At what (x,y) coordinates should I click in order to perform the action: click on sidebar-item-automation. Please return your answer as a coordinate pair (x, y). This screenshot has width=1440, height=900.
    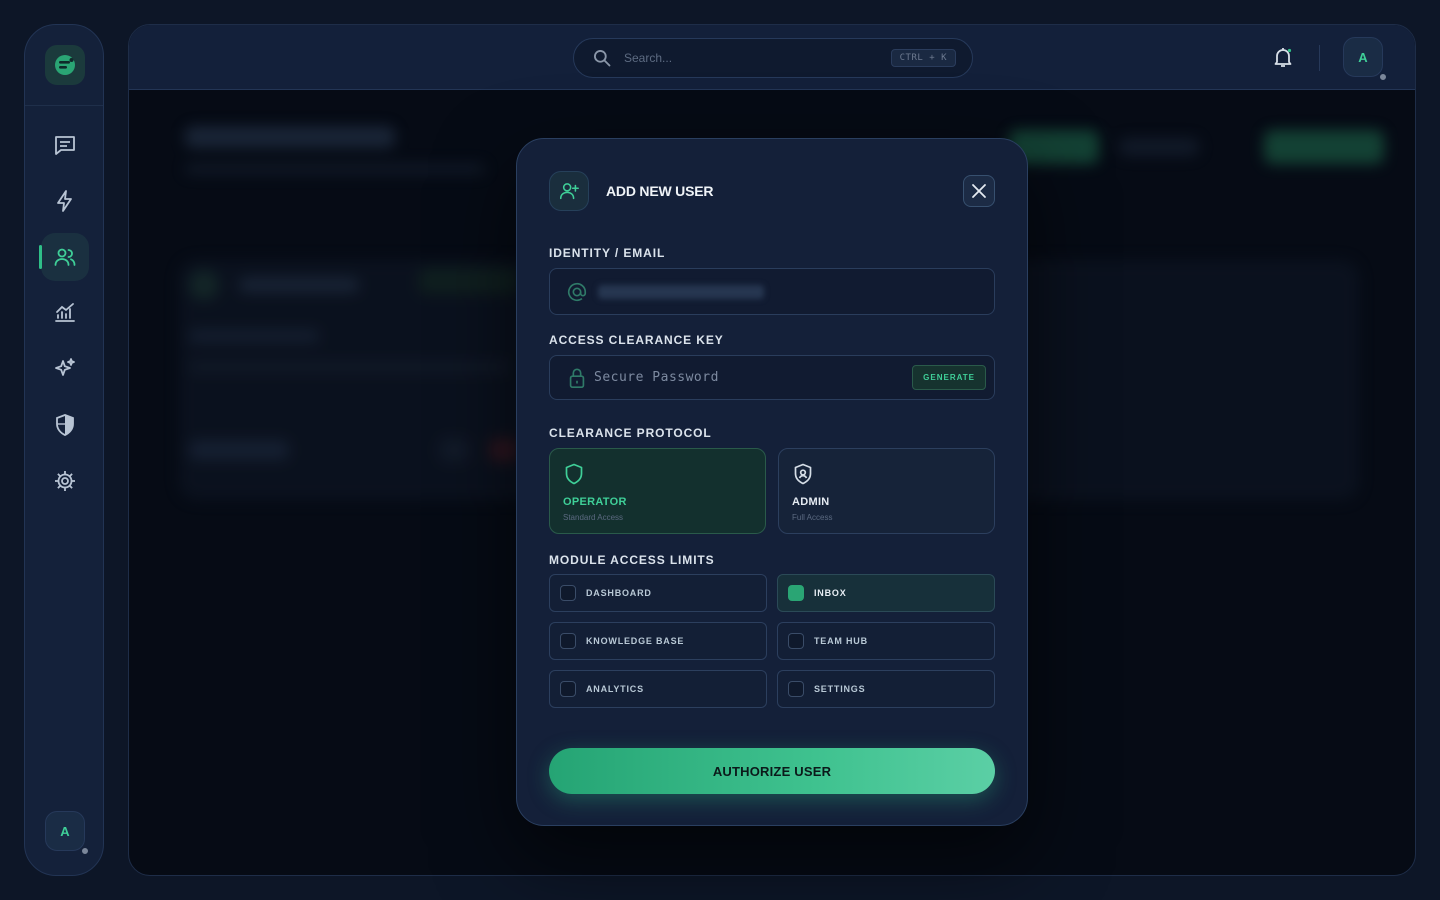
    Looking at the image, I should click on (65, 201).